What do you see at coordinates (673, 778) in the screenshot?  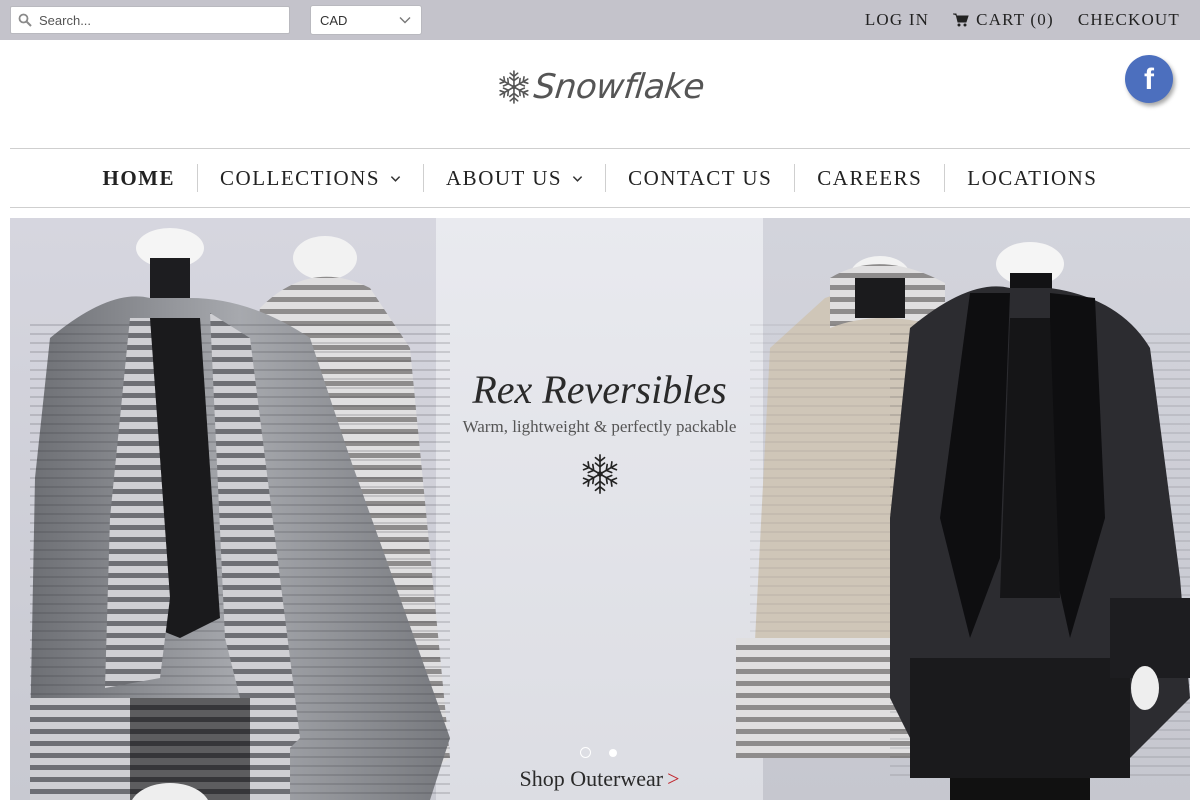 I see `arrow-right-icon: >` at bounding box center [673, 778].